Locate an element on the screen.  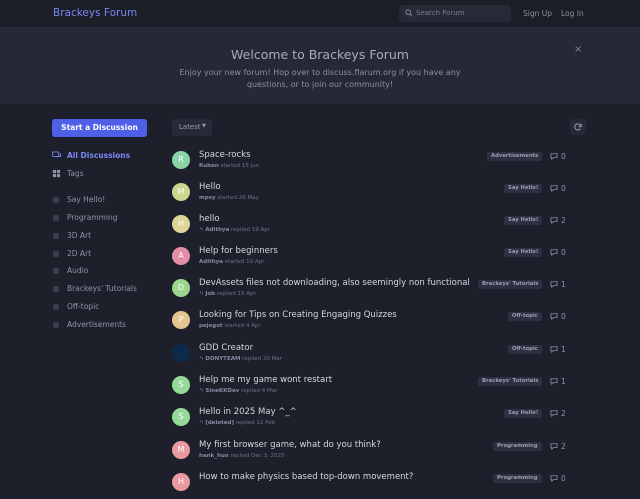
nav-all-discussions-label: All Discussions is located at coordinates (99, 155).